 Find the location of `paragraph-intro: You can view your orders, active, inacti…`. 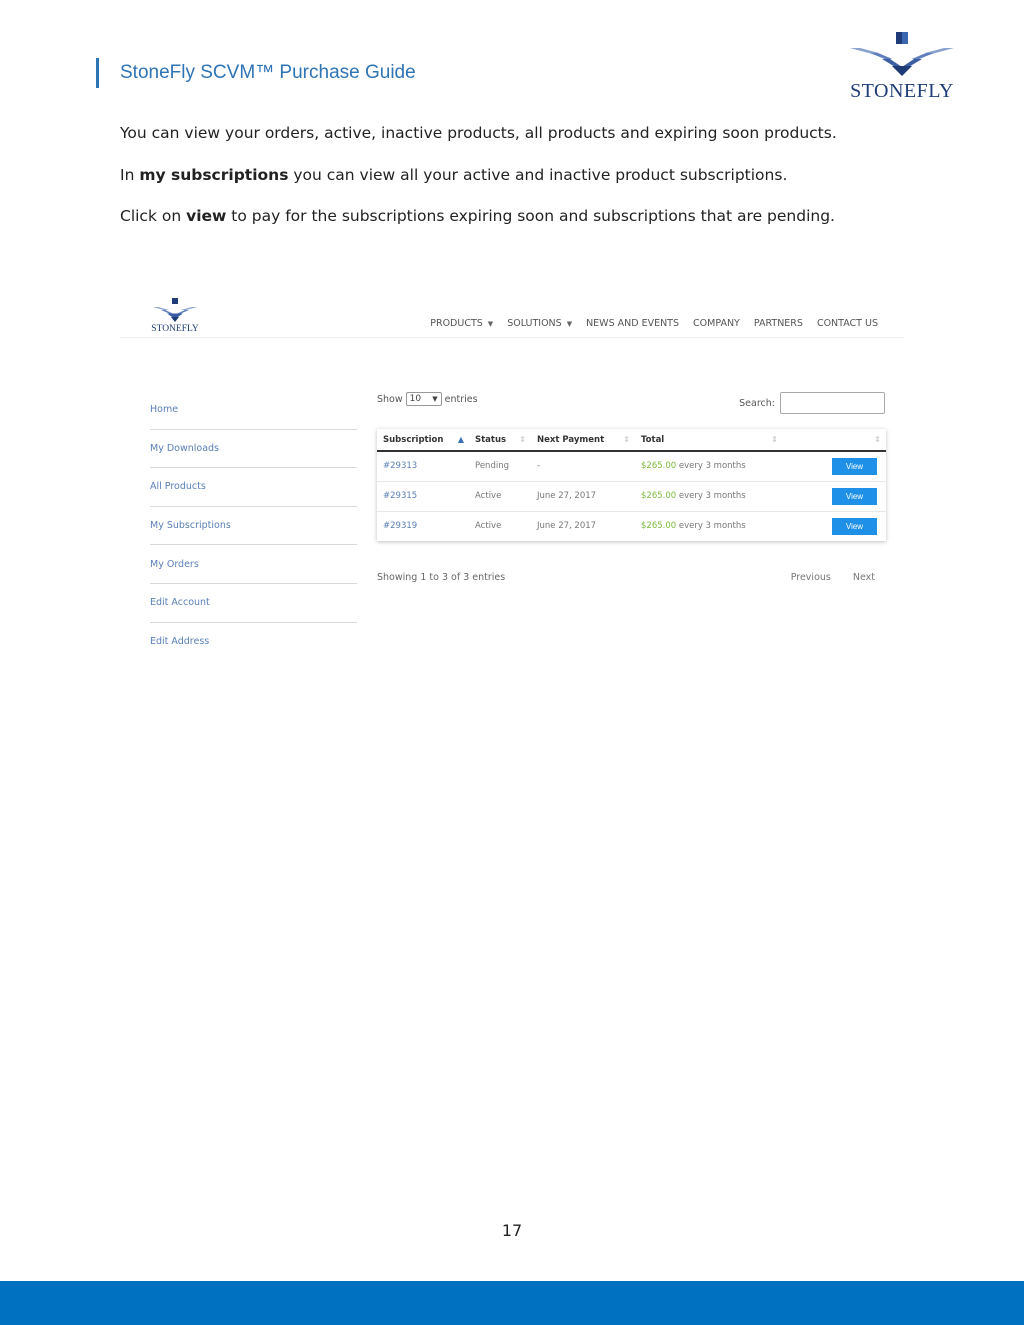

paragraph-intro: You can view your orders, active, inacti… is located at coordinates (478, 133).